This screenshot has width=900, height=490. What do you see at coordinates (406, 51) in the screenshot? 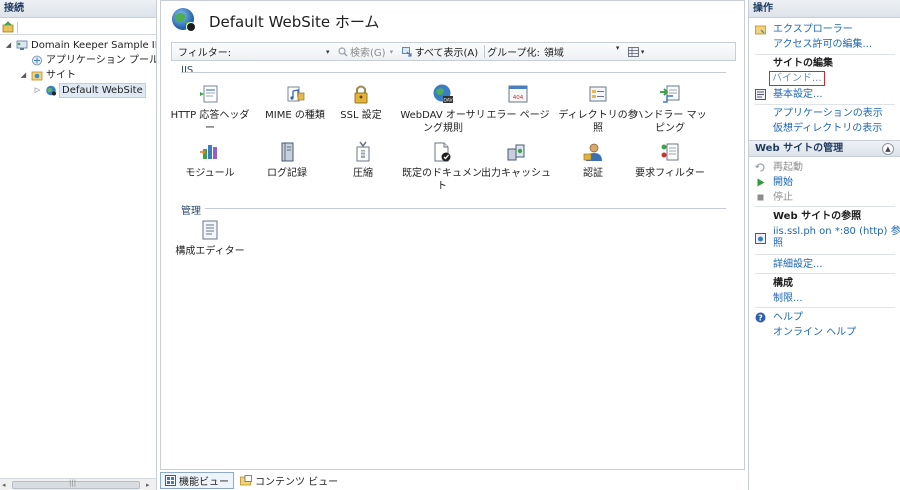
I see `show-all-icon` at bounding box center [406, 51].